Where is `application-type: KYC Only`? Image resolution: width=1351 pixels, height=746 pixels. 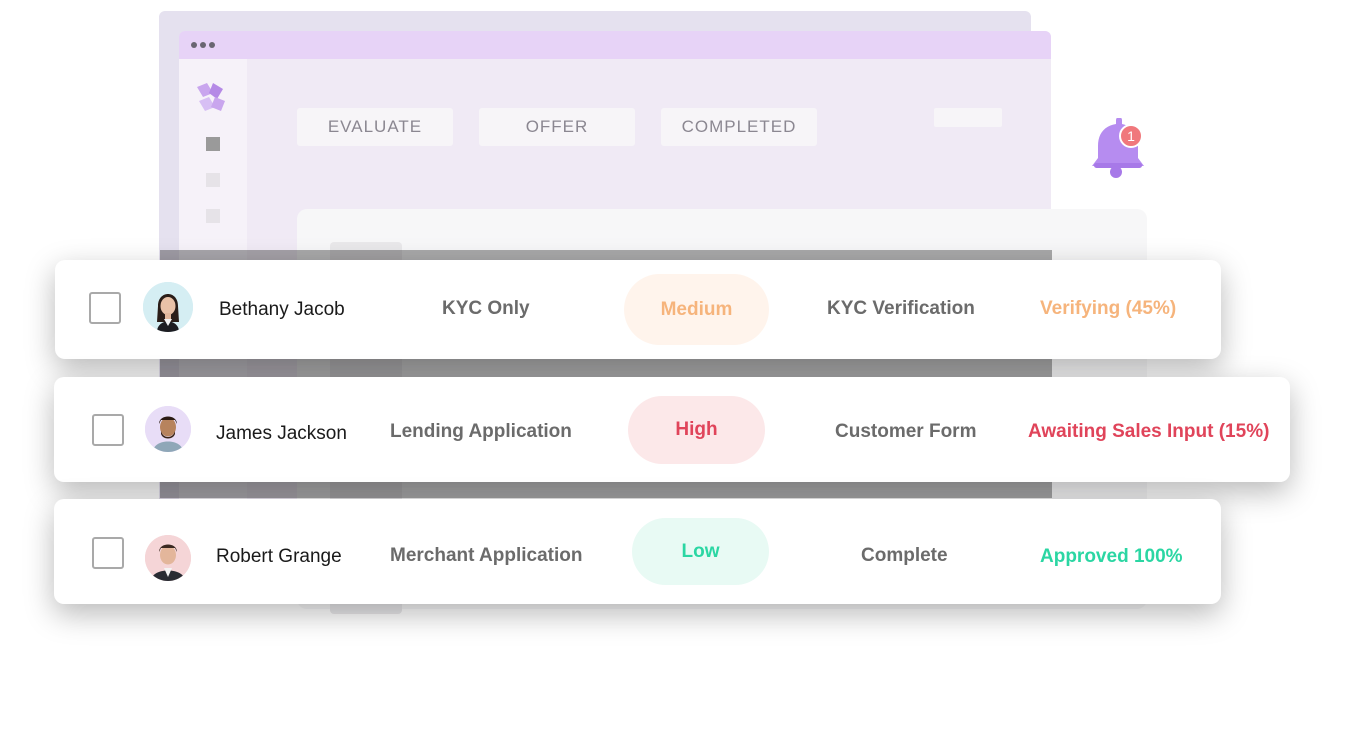
application-type: KYC Only is located at coordinates (486, 308).